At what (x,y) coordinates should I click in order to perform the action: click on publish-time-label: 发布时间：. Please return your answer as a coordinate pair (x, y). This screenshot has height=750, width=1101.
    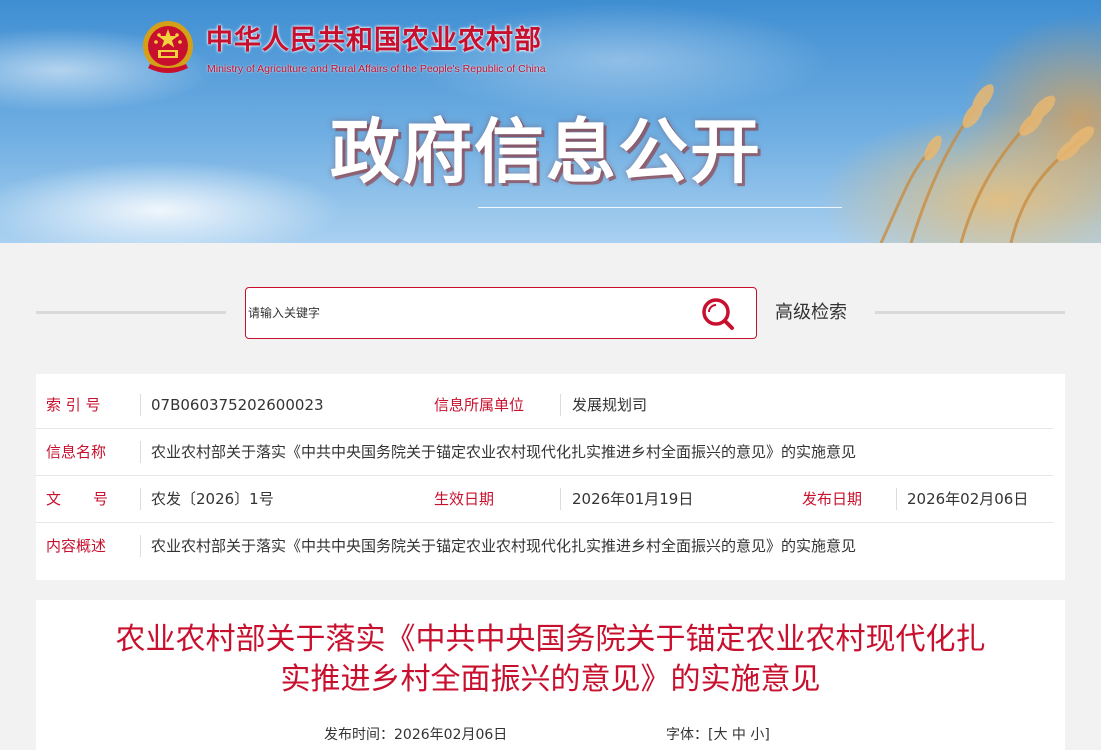
    Looking at the image, I should click on (359, 735).